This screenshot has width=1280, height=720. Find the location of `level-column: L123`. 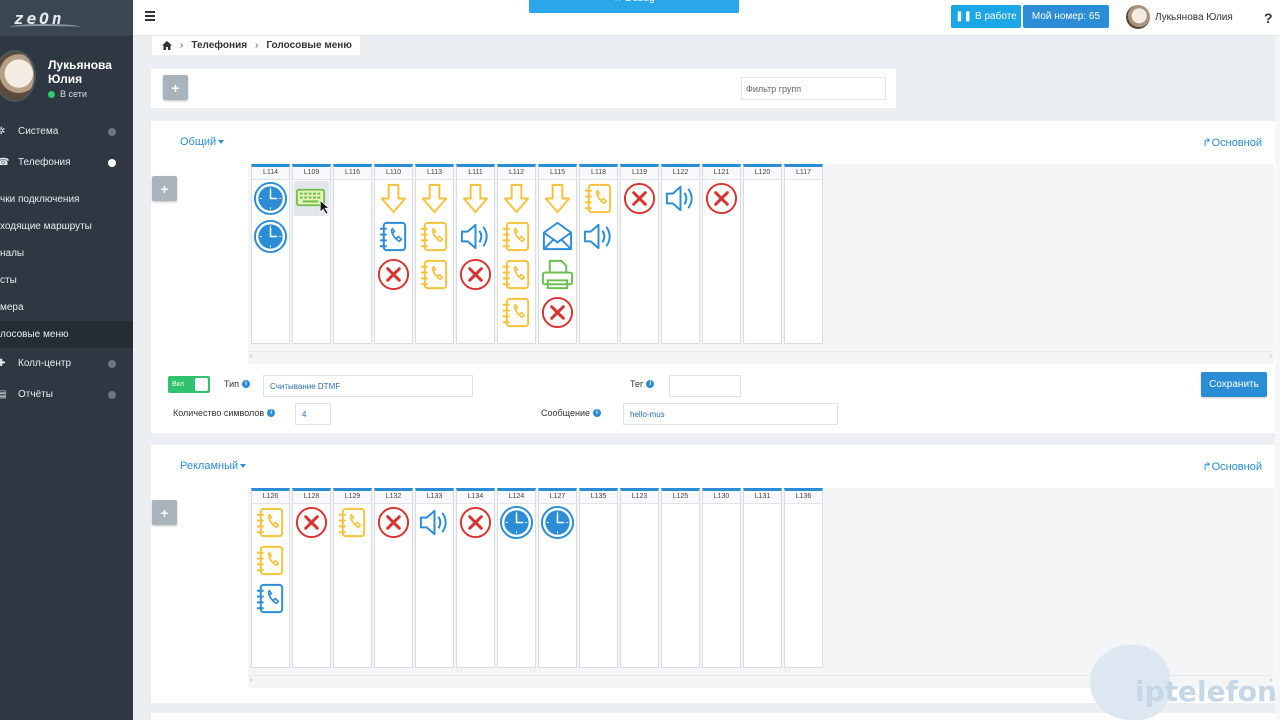

level-column: L123 is located at coordinates (639, 578).